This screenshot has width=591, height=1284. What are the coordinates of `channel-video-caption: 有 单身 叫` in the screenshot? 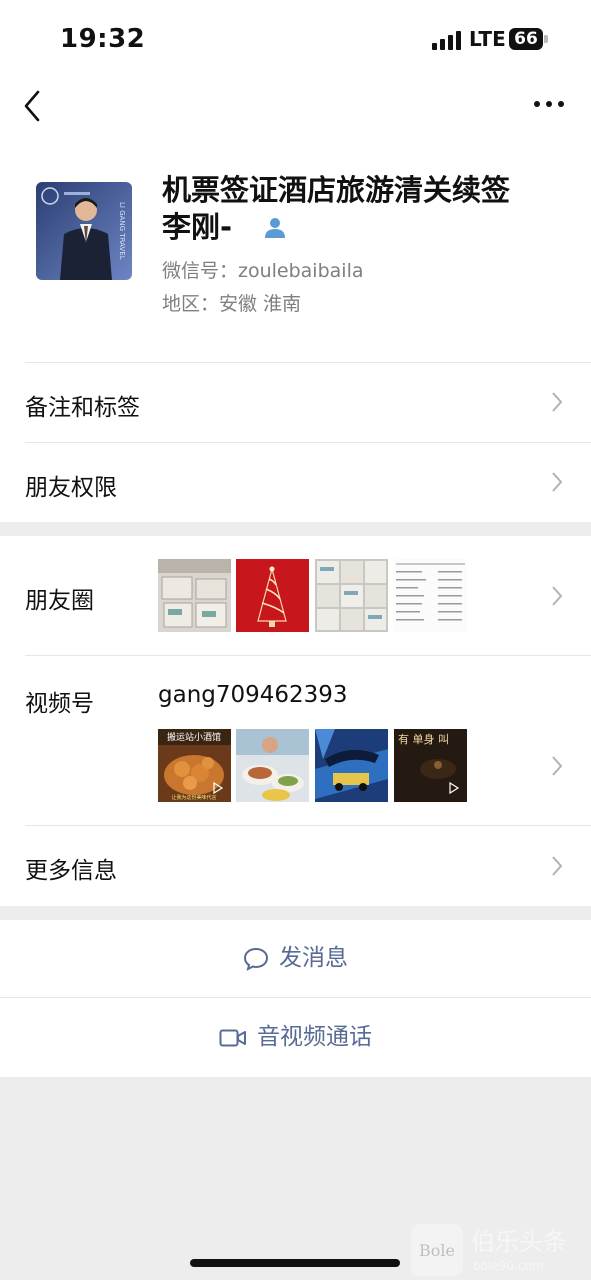 It's located at (423, 739).